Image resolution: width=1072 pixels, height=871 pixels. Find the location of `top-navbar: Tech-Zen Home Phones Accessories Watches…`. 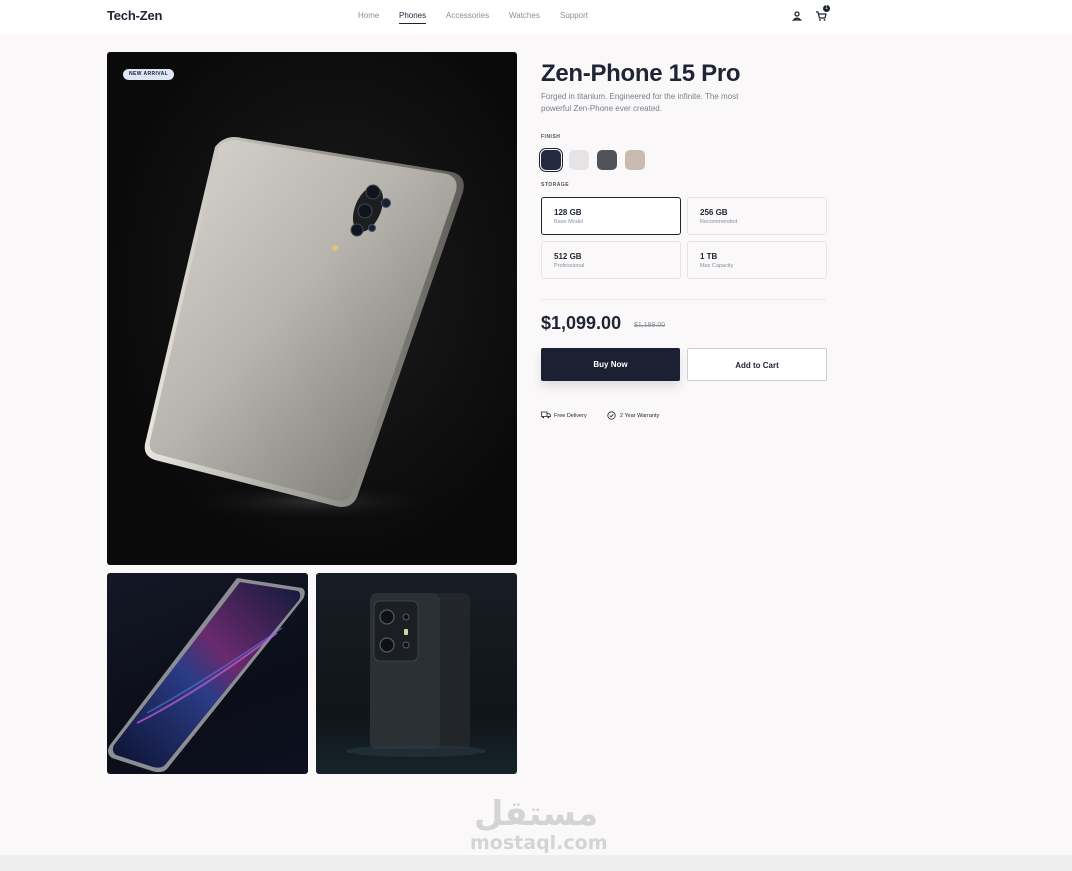

top-navbar: Tech-Zen Home Phones Accessories Watches… is located at coordinates (536, 17).